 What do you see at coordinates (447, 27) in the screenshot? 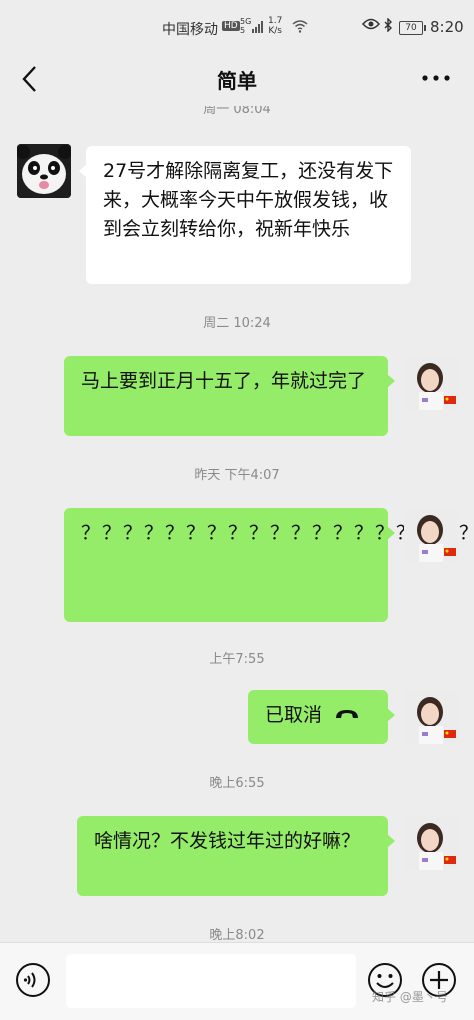
I see `clock: 8:20` at bounding box center [447, 27].